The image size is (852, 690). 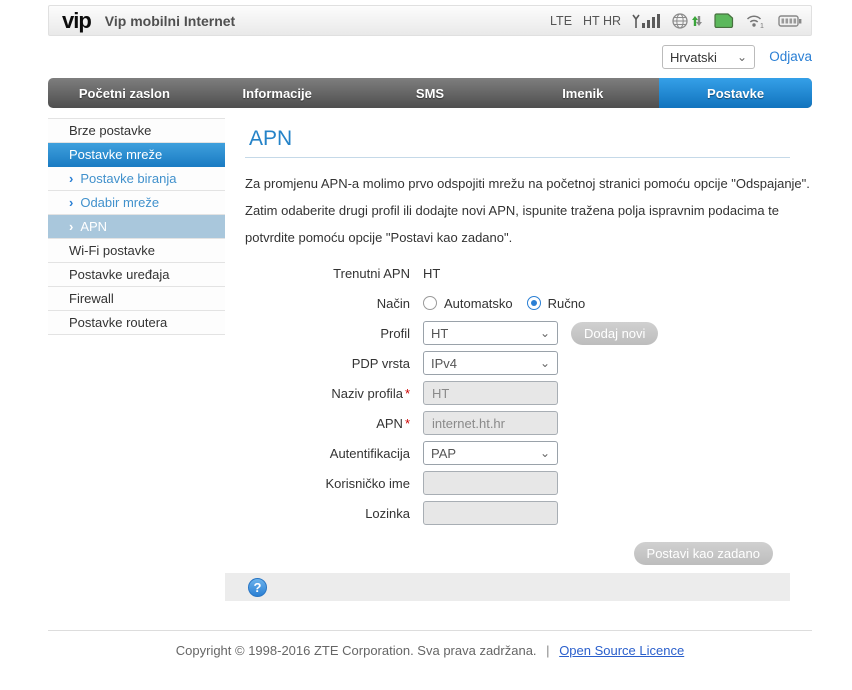 What do you see at coordinates (490, 483) in the screenshot?
I see `username-input` at bounding box center [490, 483].